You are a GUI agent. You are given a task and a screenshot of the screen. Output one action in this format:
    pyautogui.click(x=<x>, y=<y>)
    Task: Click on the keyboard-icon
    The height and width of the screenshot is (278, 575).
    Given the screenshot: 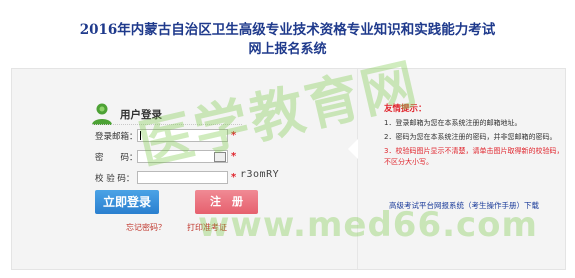 What is the action you would take?
    pyautogui.click(x=220, y=157)
    